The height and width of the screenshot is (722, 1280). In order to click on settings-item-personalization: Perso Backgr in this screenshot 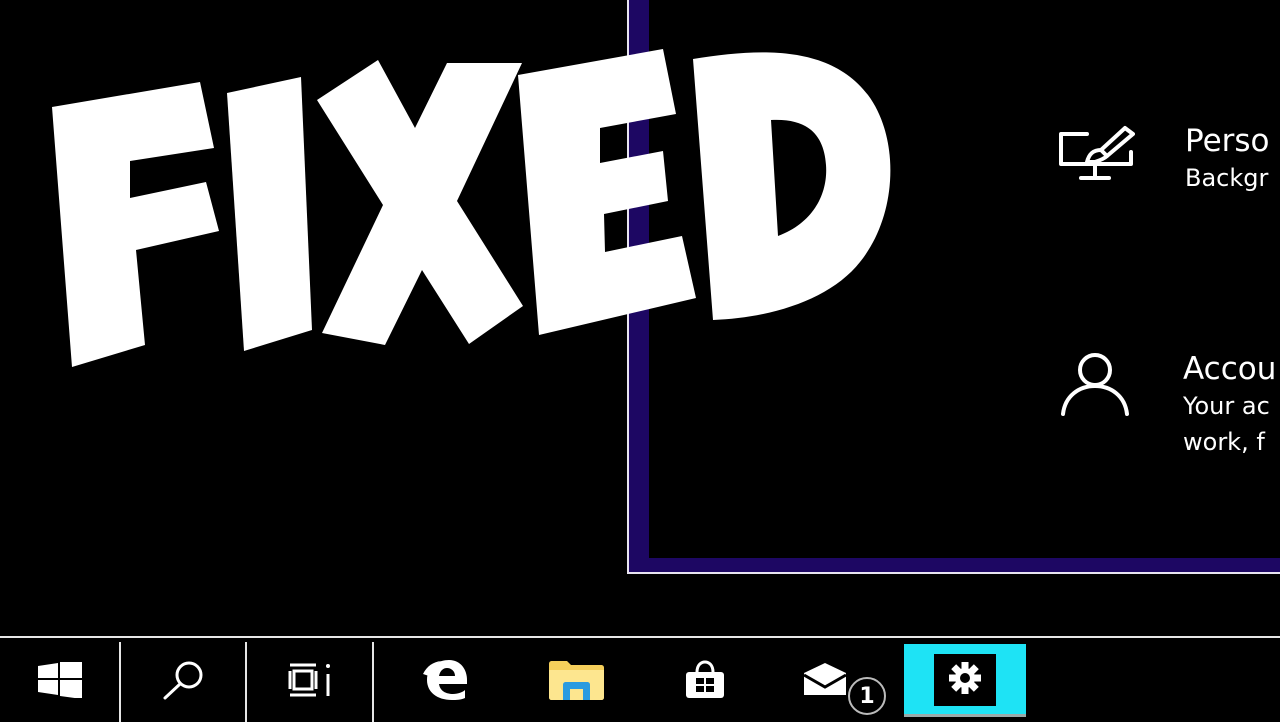, I will do `click(1162, 159)`.